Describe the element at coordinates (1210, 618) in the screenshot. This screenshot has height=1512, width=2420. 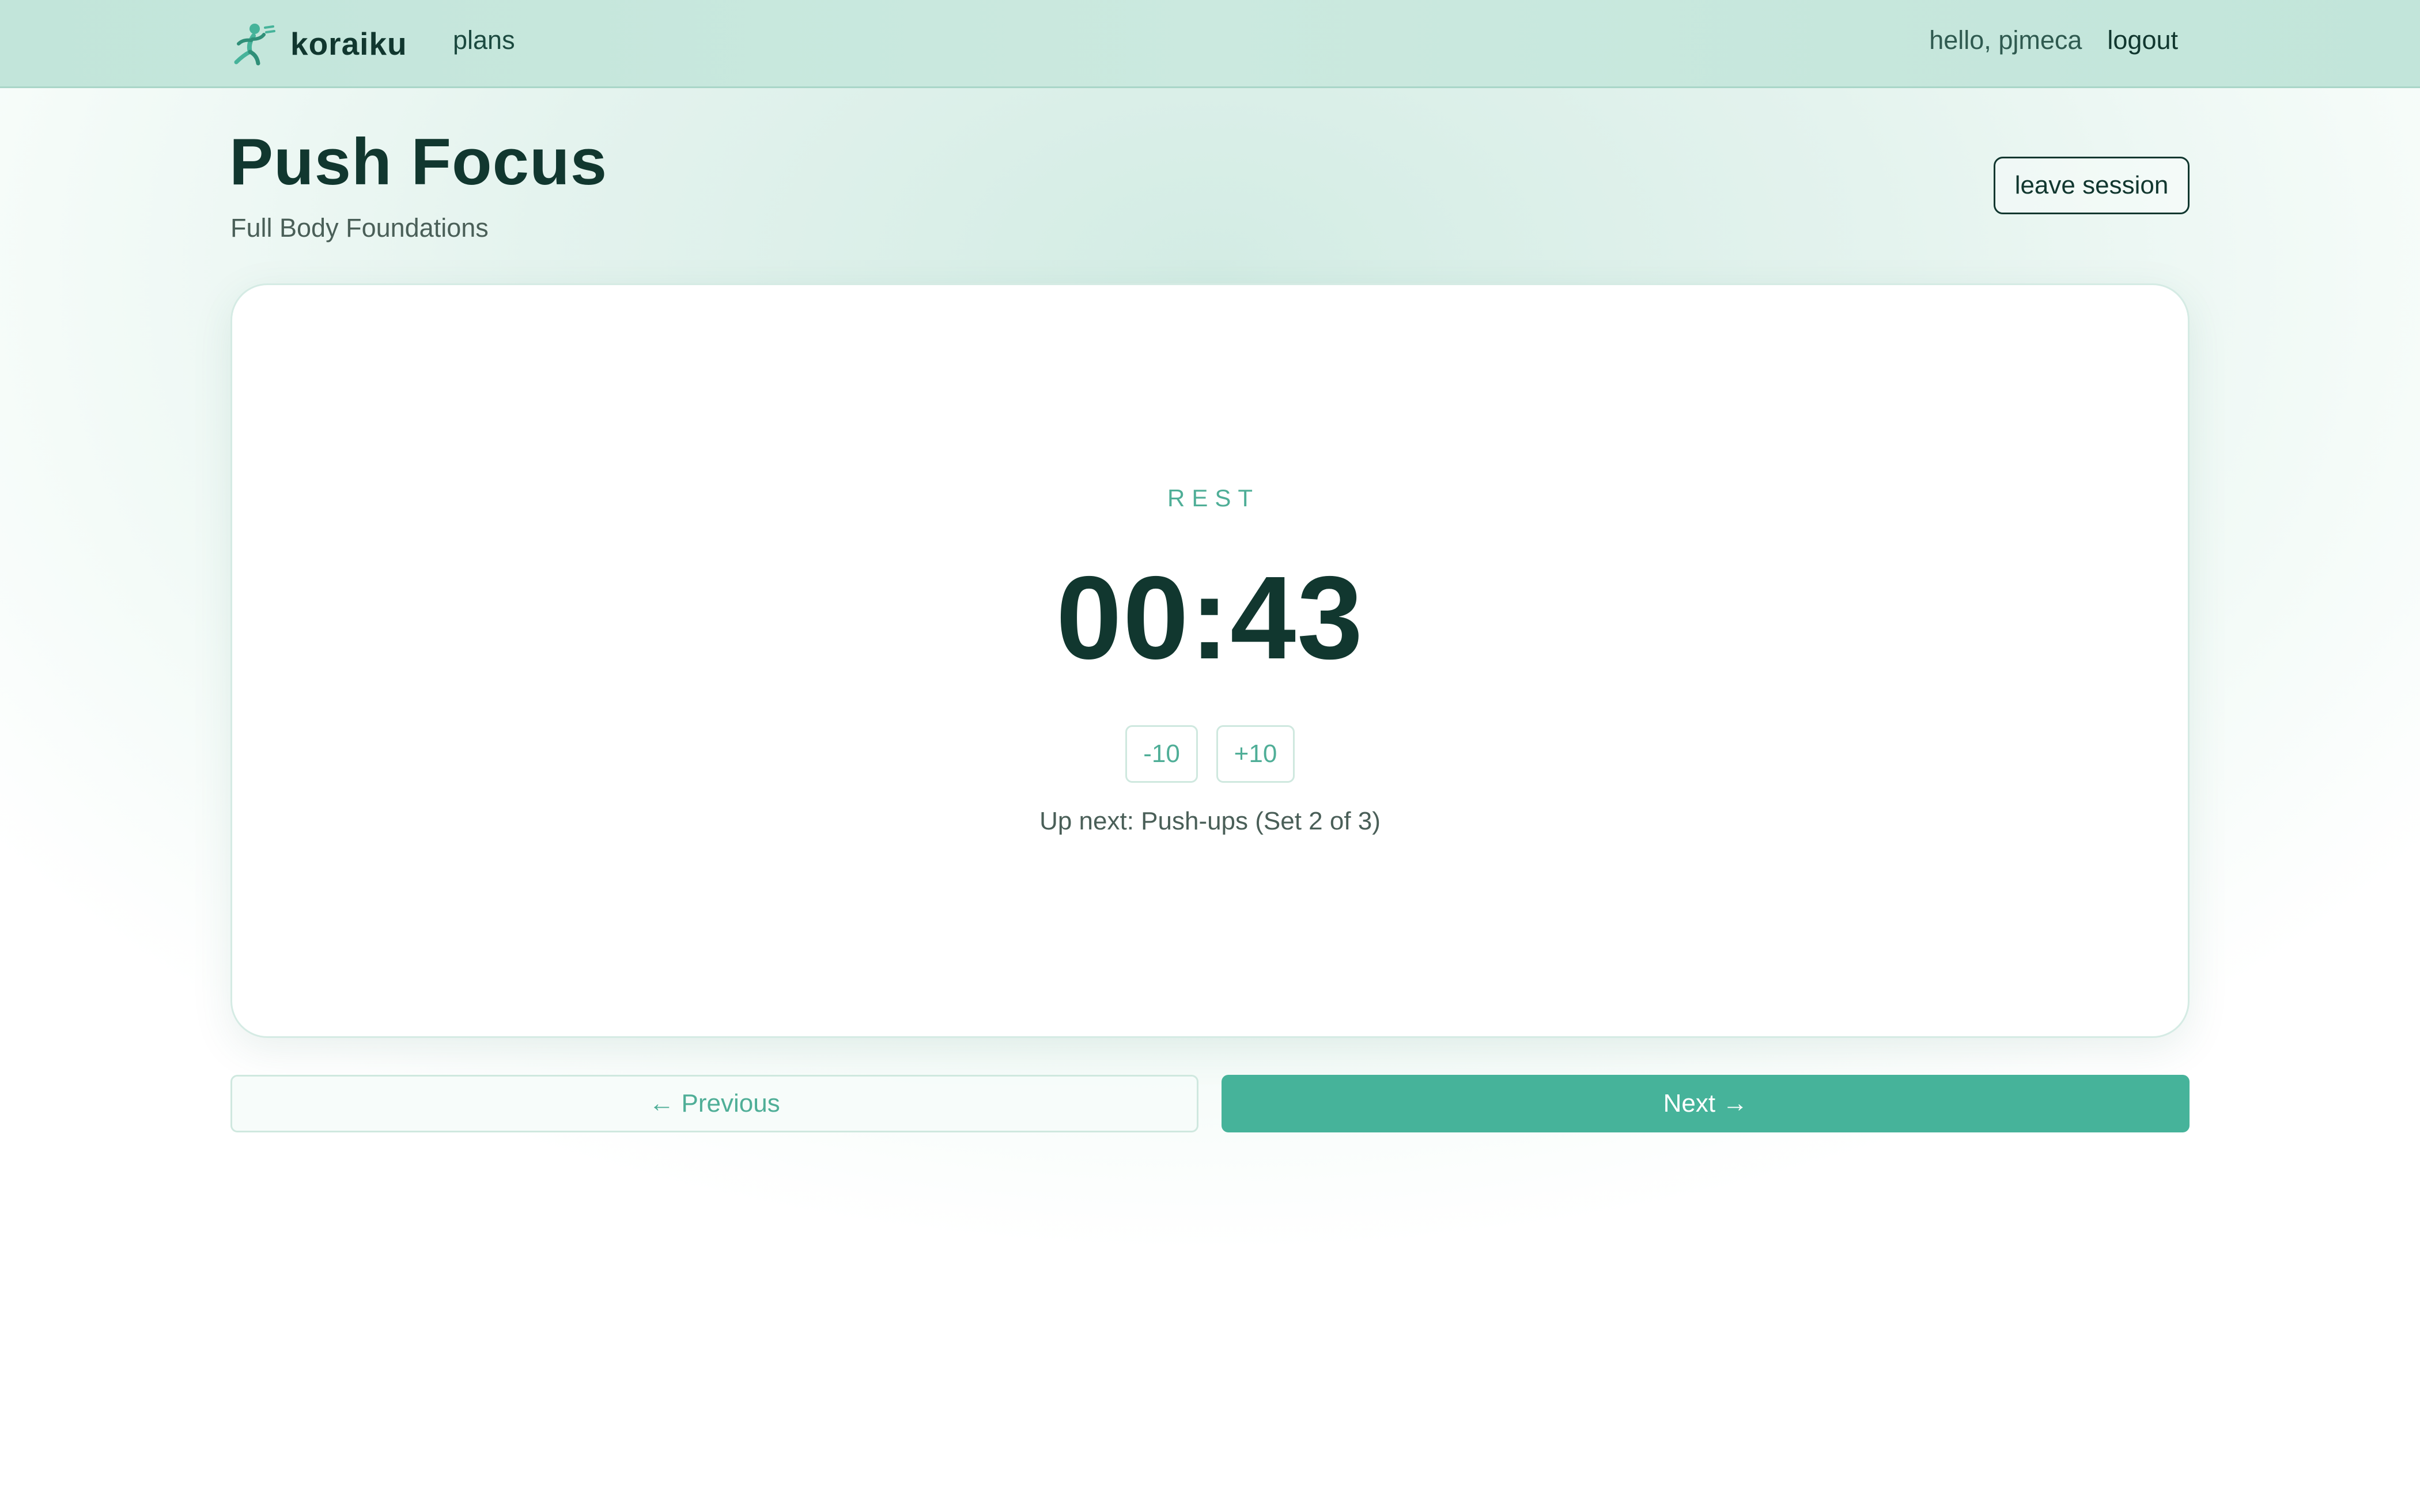
I see `countdown-timer: 00:43` at that location.